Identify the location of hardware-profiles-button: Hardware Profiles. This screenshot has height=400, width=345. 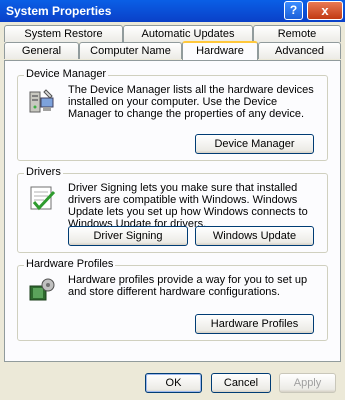
(254, 324).